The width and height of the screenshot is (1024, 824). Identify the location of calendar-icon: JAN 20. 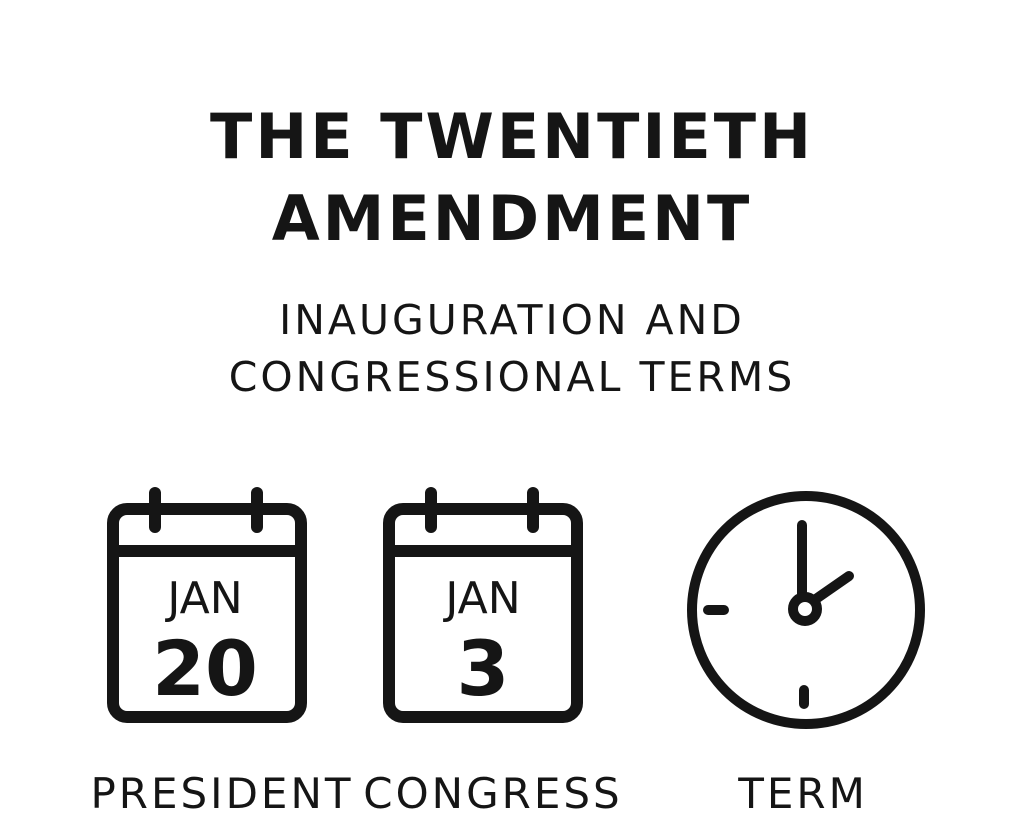
(207, 605).